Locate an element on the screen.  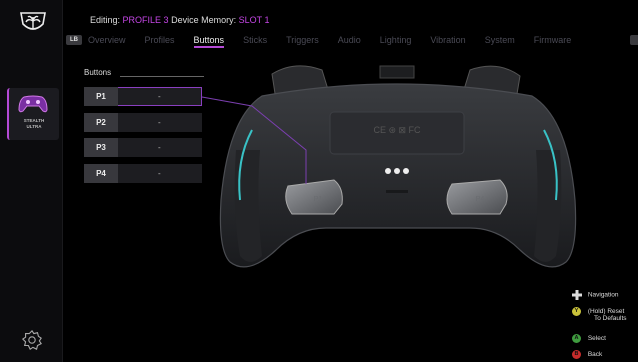
button-row-p2: P2 - is located at coordinates (143, 122).